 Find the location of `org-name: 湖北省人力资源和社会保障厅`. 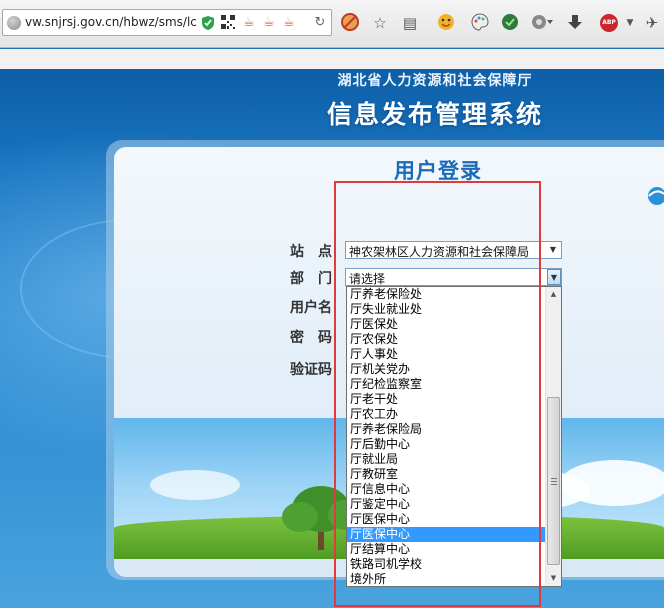

org-name: 湖北省人力资源和社会保障厅 is located at coordinates (435, 81).